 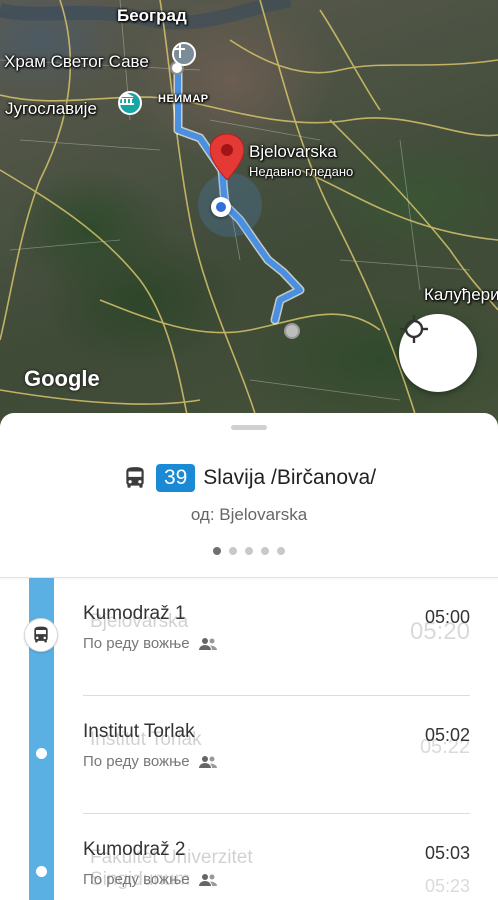 I want to click on stop-name: Institut Torlak, so click(x=139, y=731).